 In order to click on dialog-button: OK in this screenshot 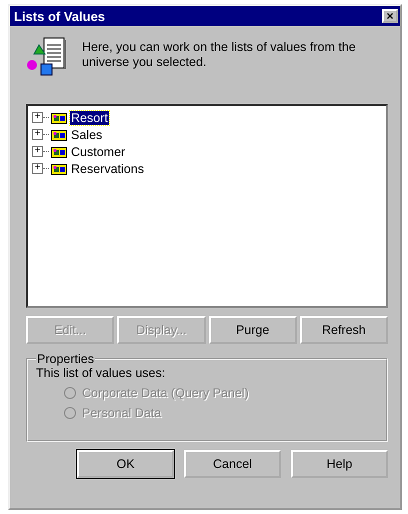, I will do `click(125, 464)`.